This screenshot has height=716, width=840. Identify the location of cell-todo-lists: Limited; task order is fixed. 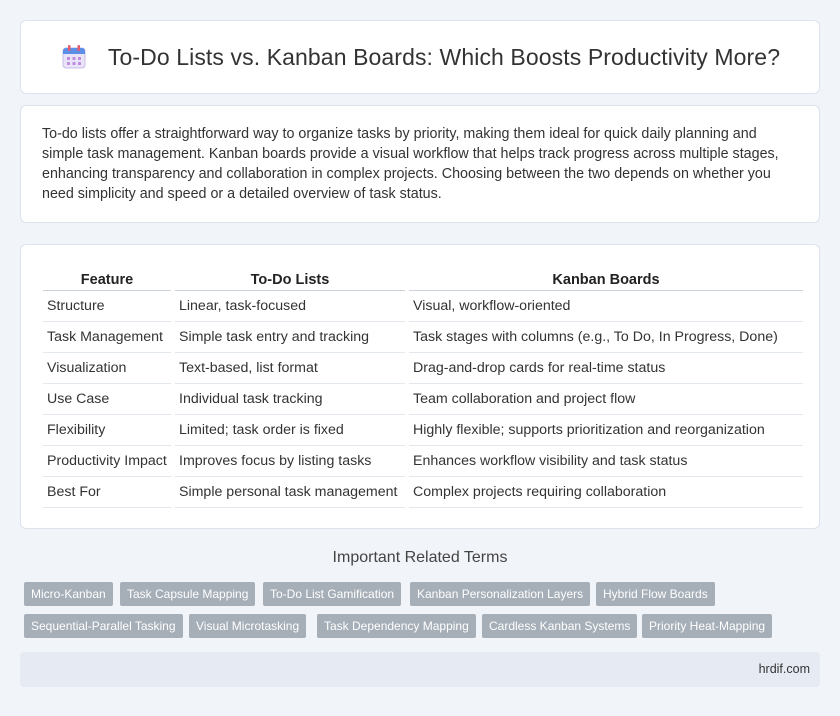
(290, 430).